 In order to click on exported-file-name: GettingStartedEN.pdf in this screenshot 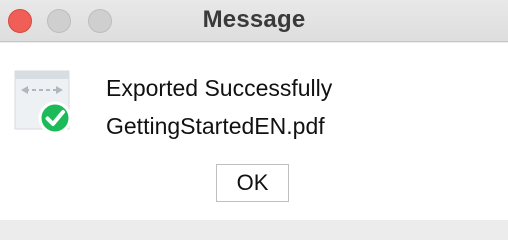, I will do `click(215, 126)`.